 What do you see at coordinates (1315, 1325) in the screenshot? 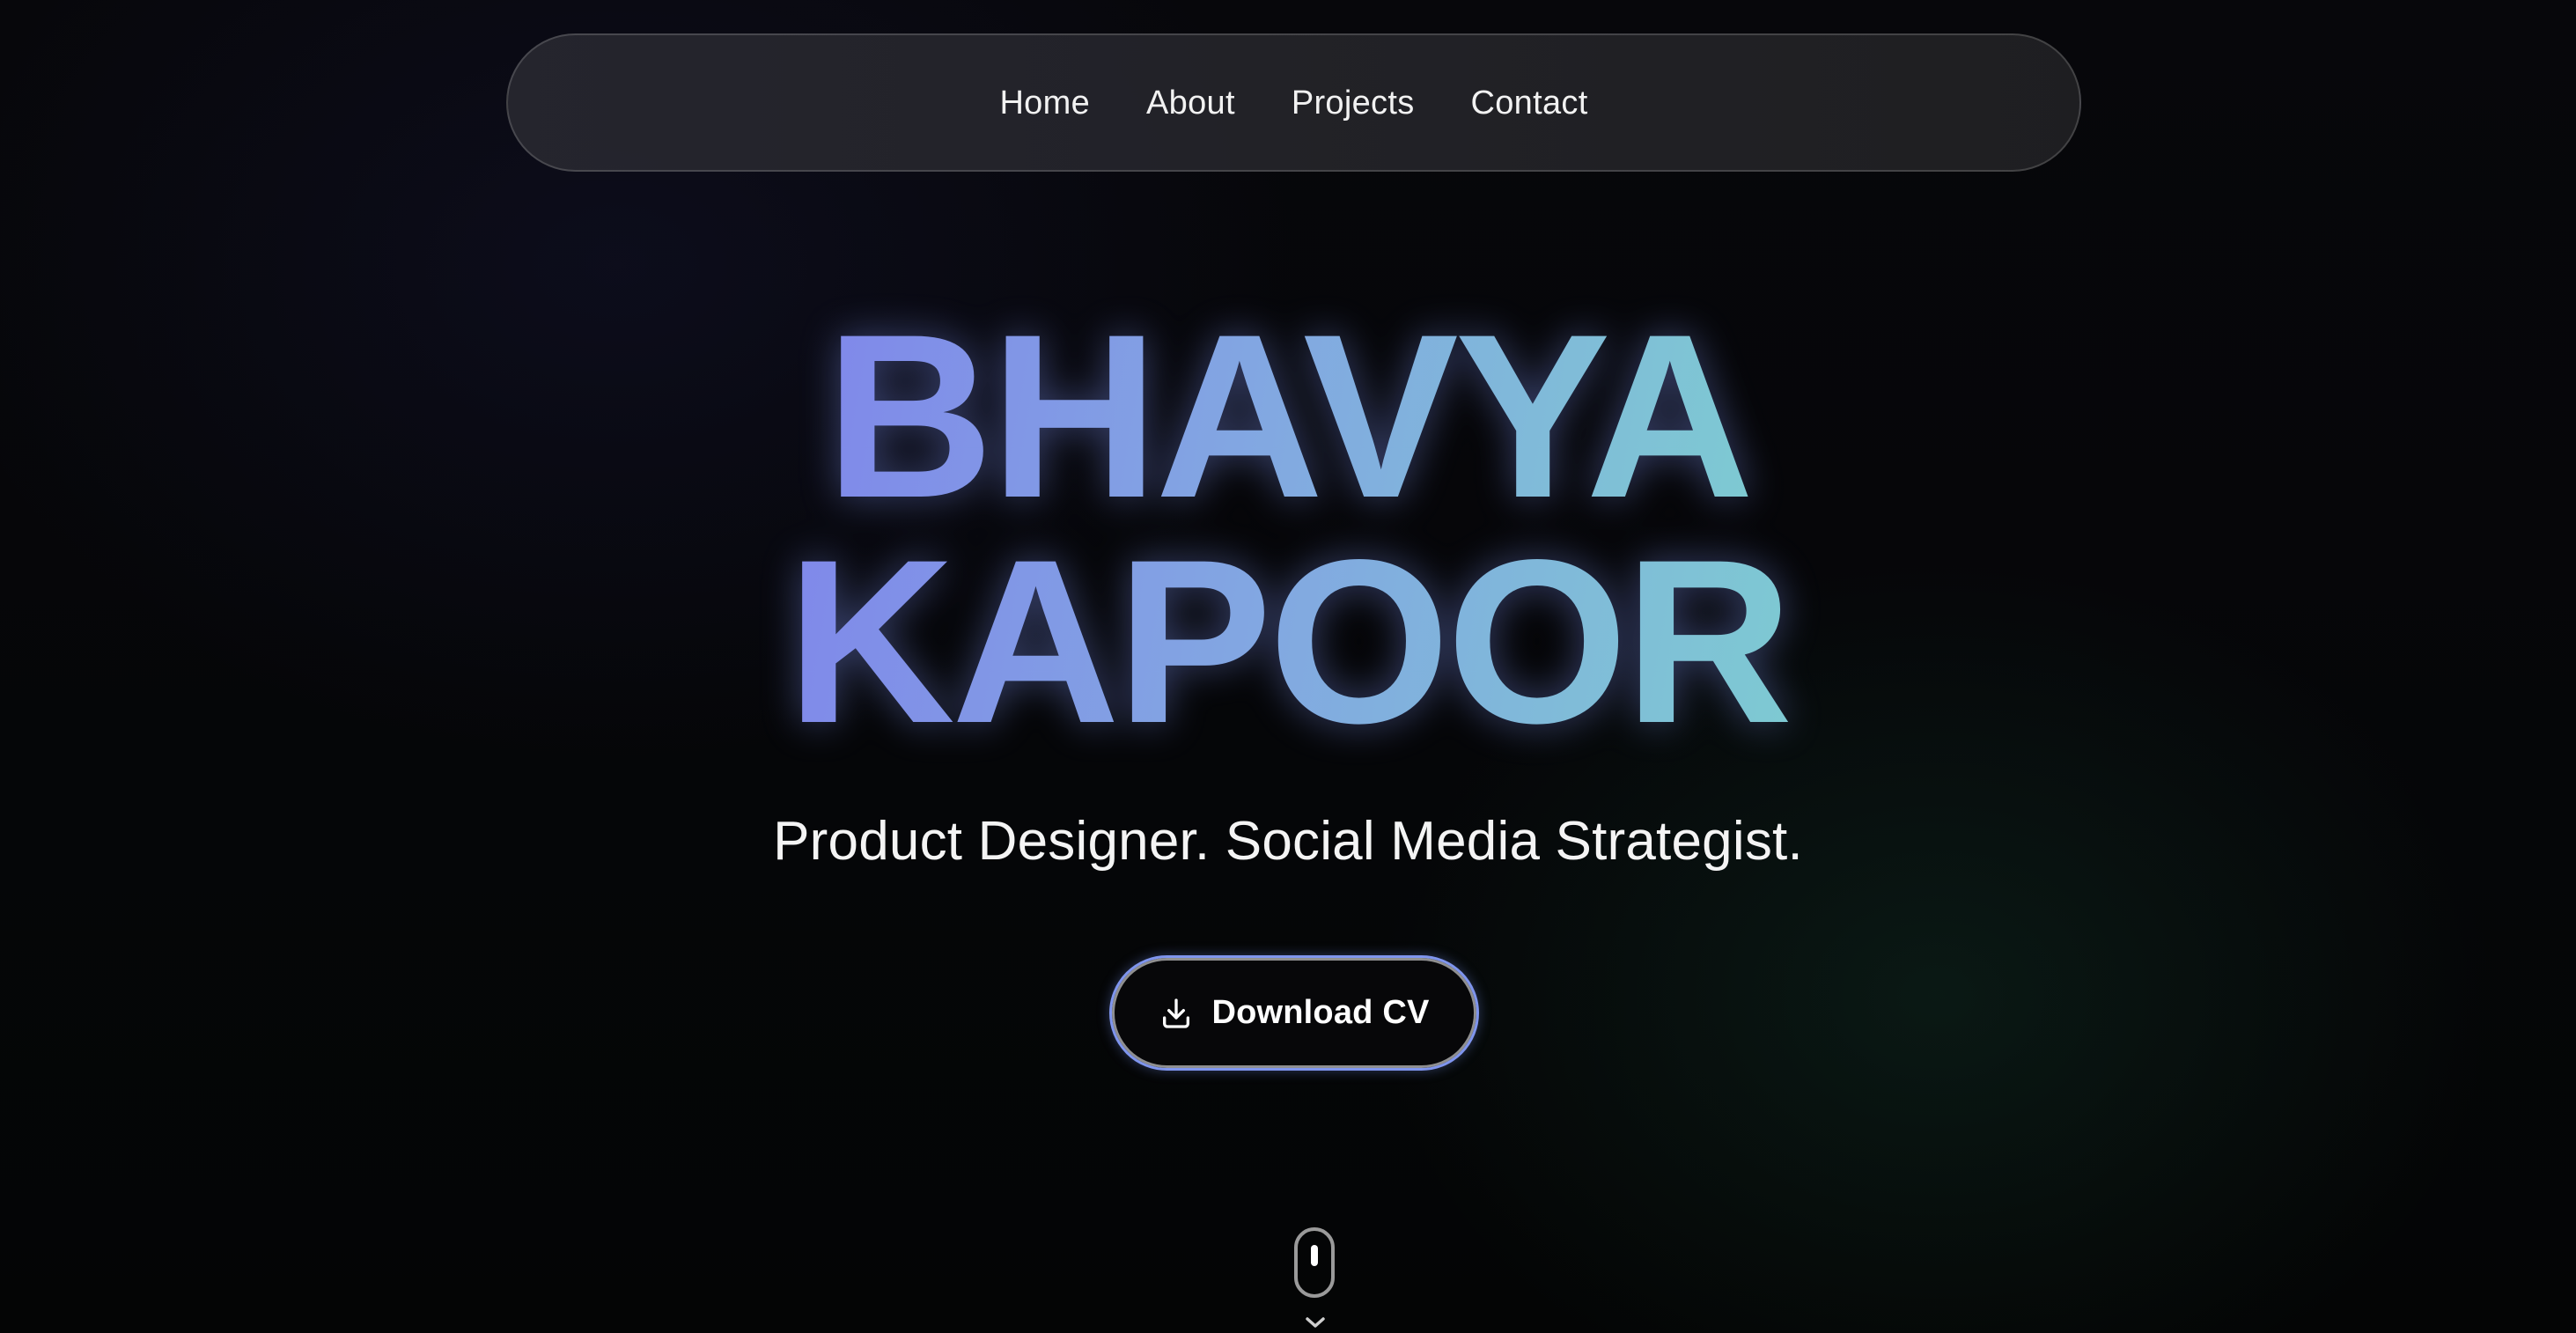
I see `chevron-down-icon` at bounding box center [1315, 1325].